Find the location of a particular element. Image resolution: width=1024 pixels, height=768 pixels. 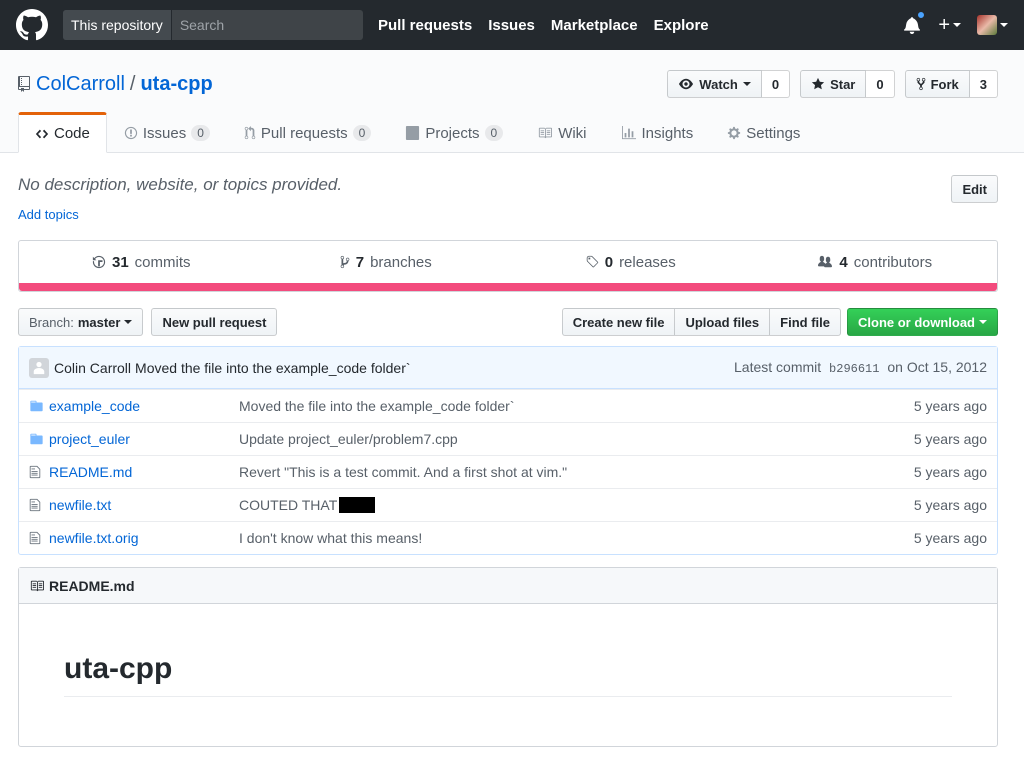

file-name-link: newfile.txt is located at coordinates (144, 505).